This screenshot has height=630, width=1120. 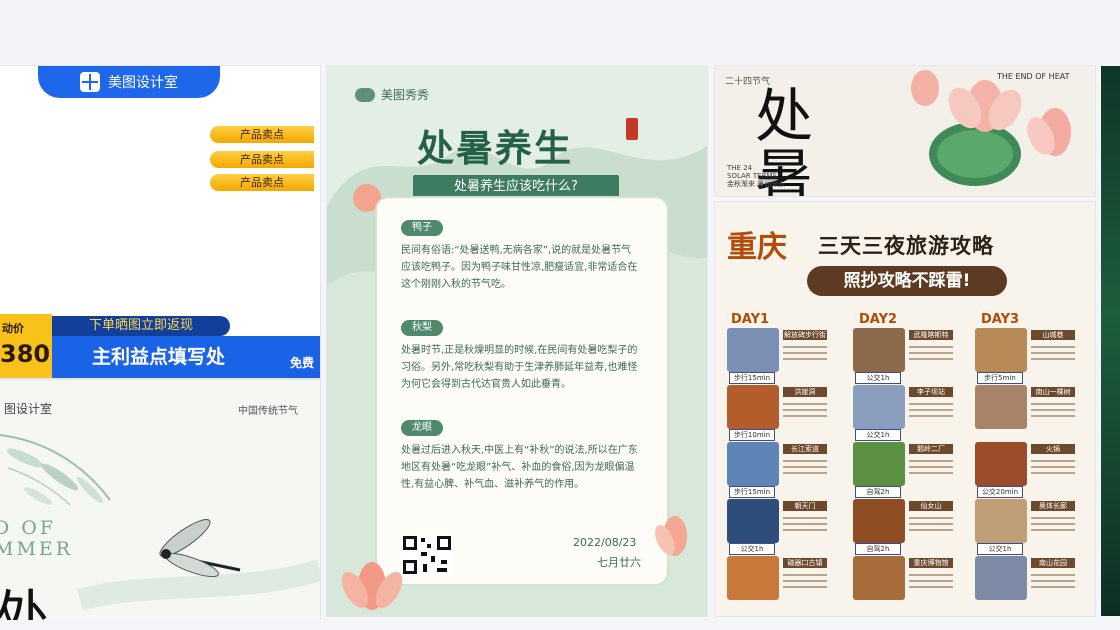 I want to click on template-card-solar-term: 图设计室 中国传统节气 D OF MMER 处, so click(x=160, y=505).